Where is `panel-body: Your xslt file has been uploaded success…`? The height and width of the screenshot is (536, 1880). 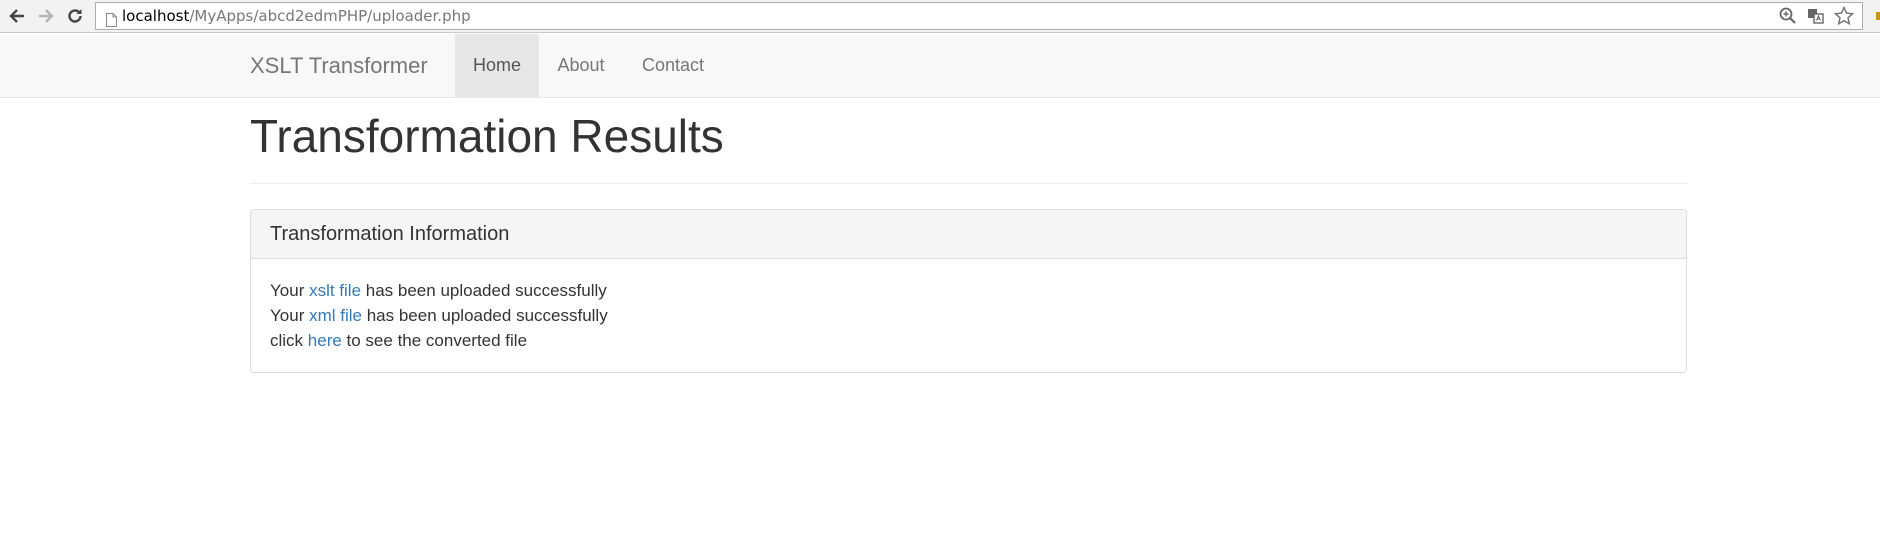 panel-body: Your xslt file has been uploaded success… is located at coordinates (968, 306).